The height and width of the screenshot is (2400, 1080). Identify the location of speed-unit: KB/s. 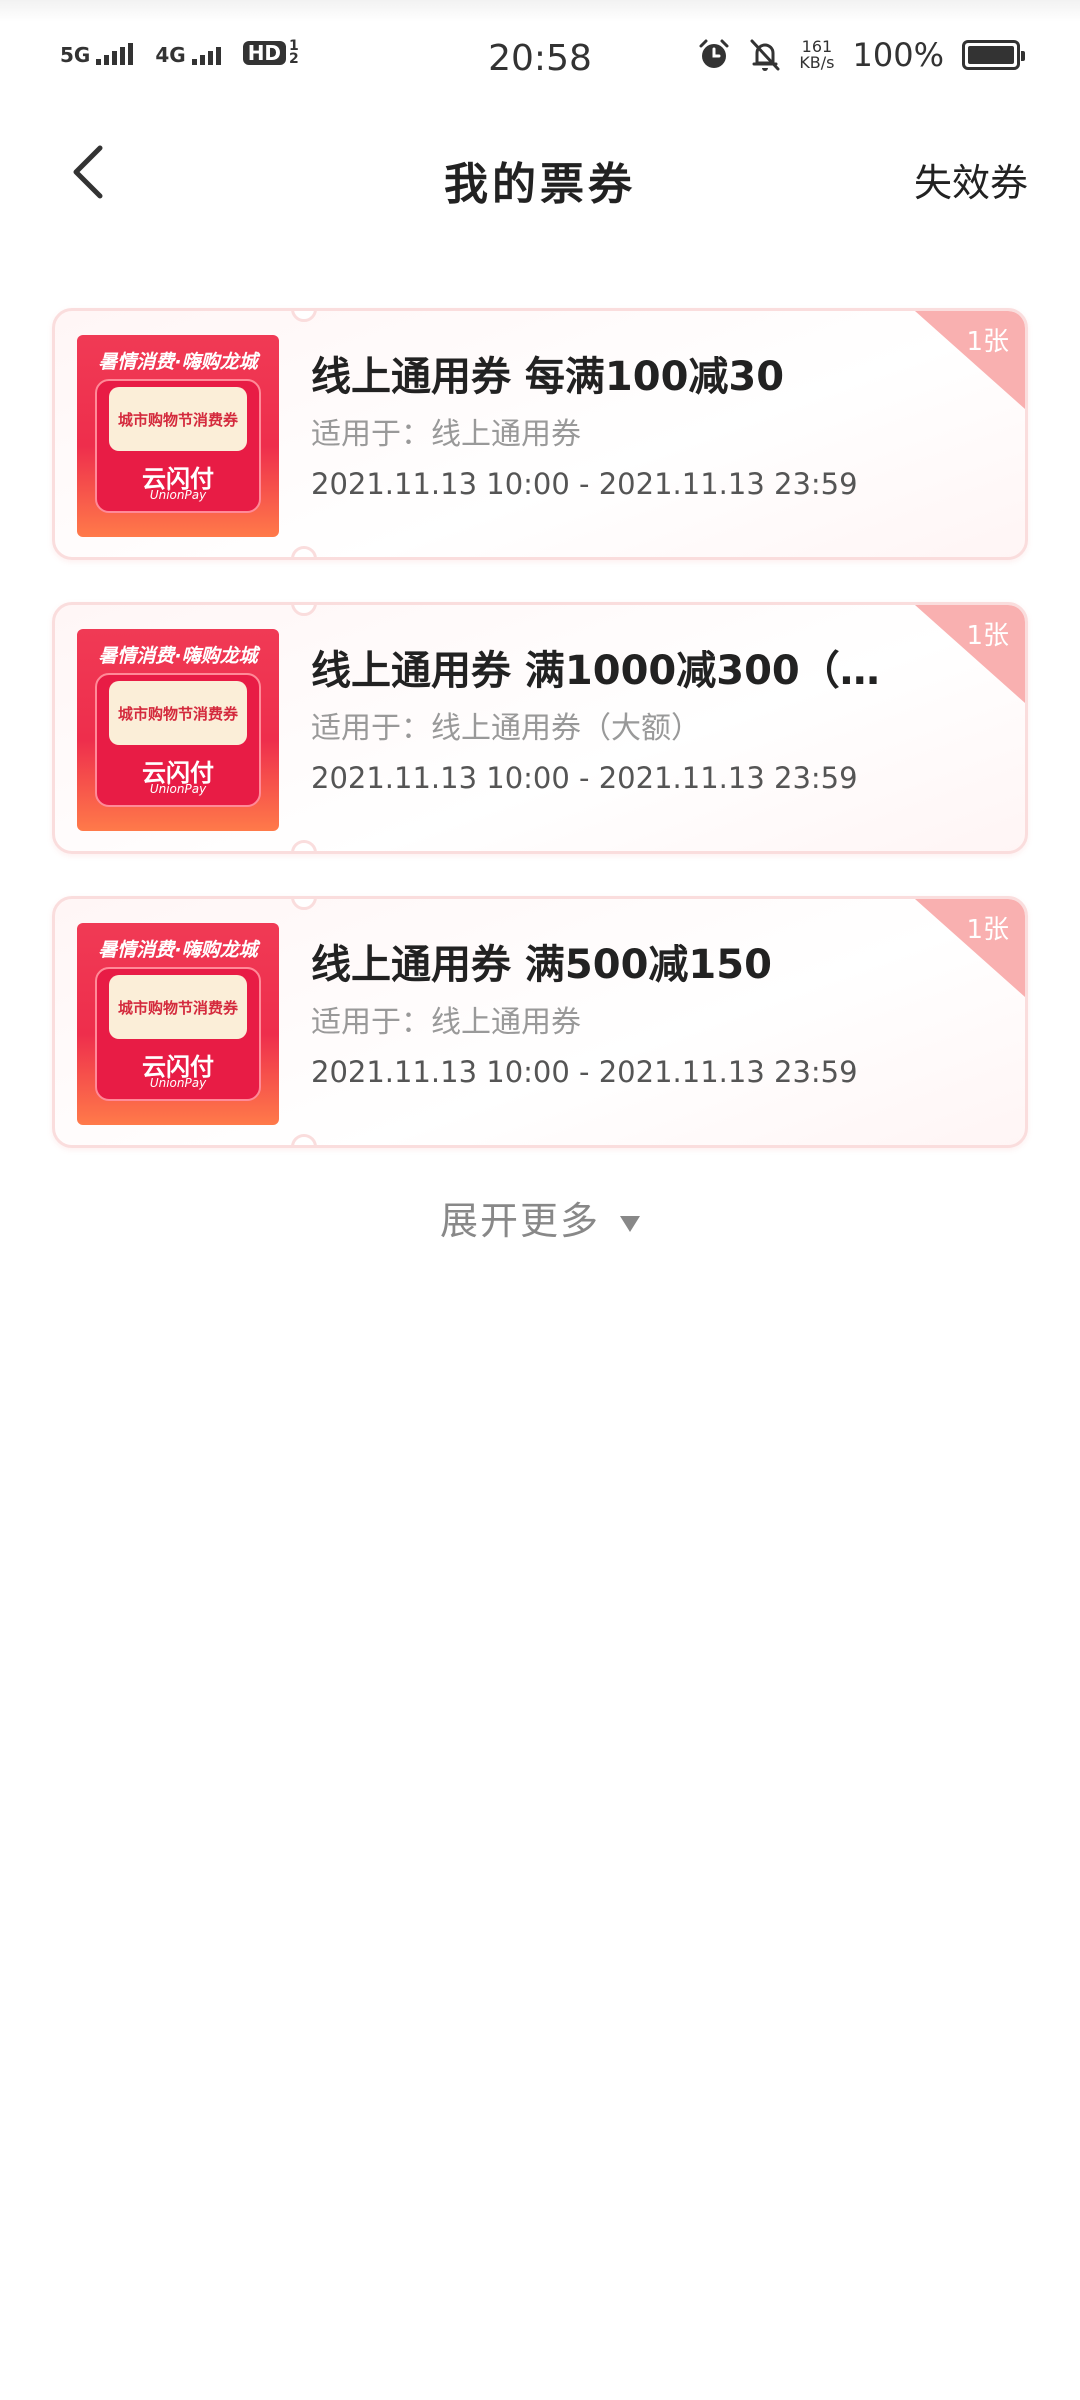
(817, 62).